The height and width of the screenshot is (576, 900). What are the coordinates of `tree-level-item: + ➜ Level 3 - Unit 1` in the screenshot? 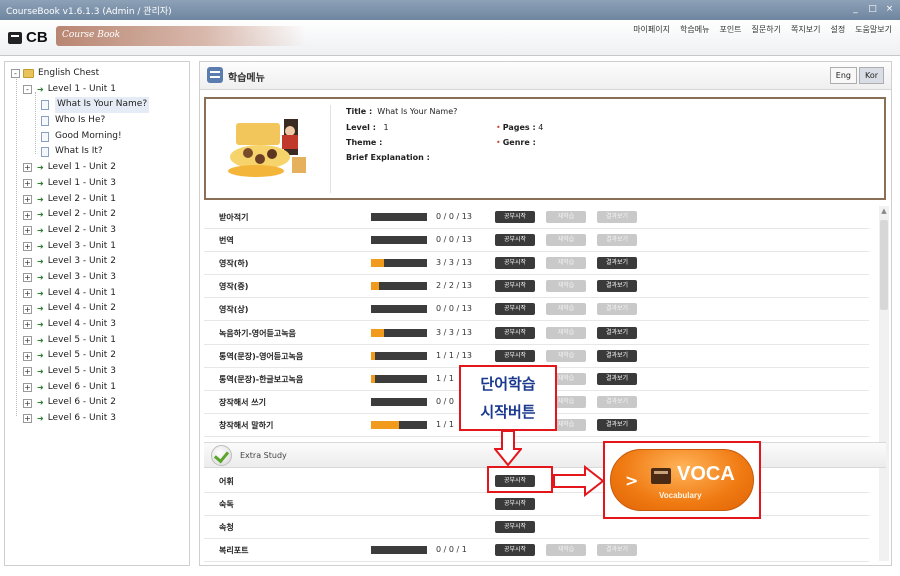 It's located at (80, 247).